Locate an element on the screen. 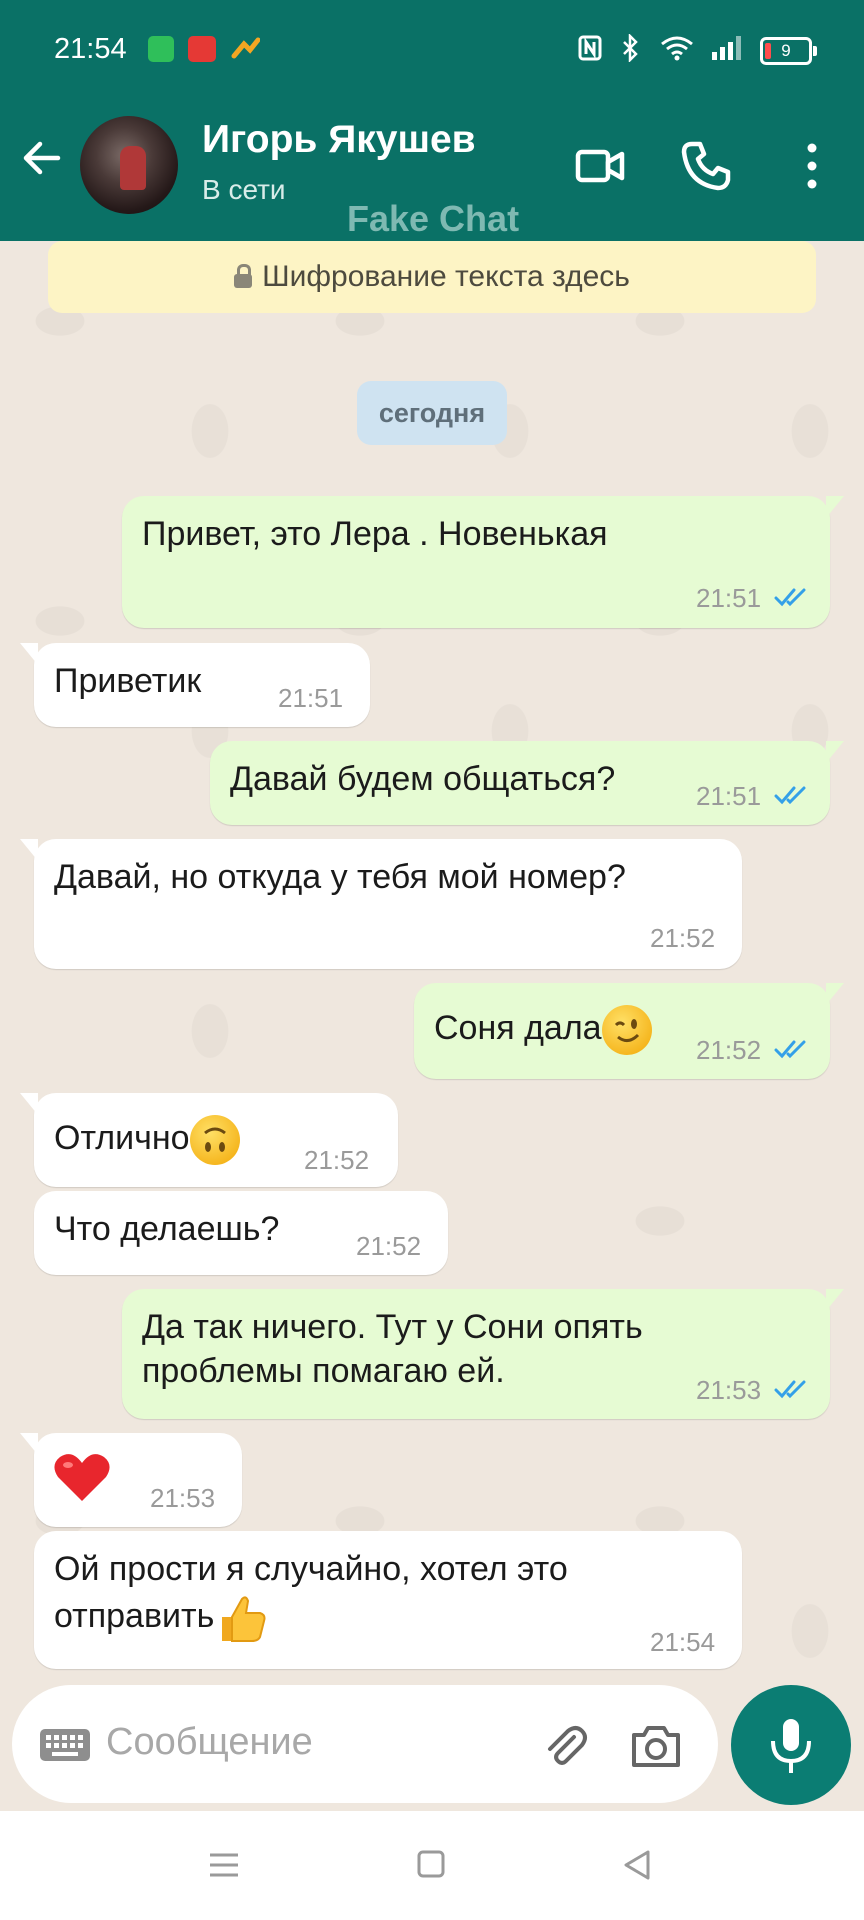 This screenshot has width=864, height=1920. message-text-line: Ой прости я случайно, хотел это is located at coordinates (311, 1569).